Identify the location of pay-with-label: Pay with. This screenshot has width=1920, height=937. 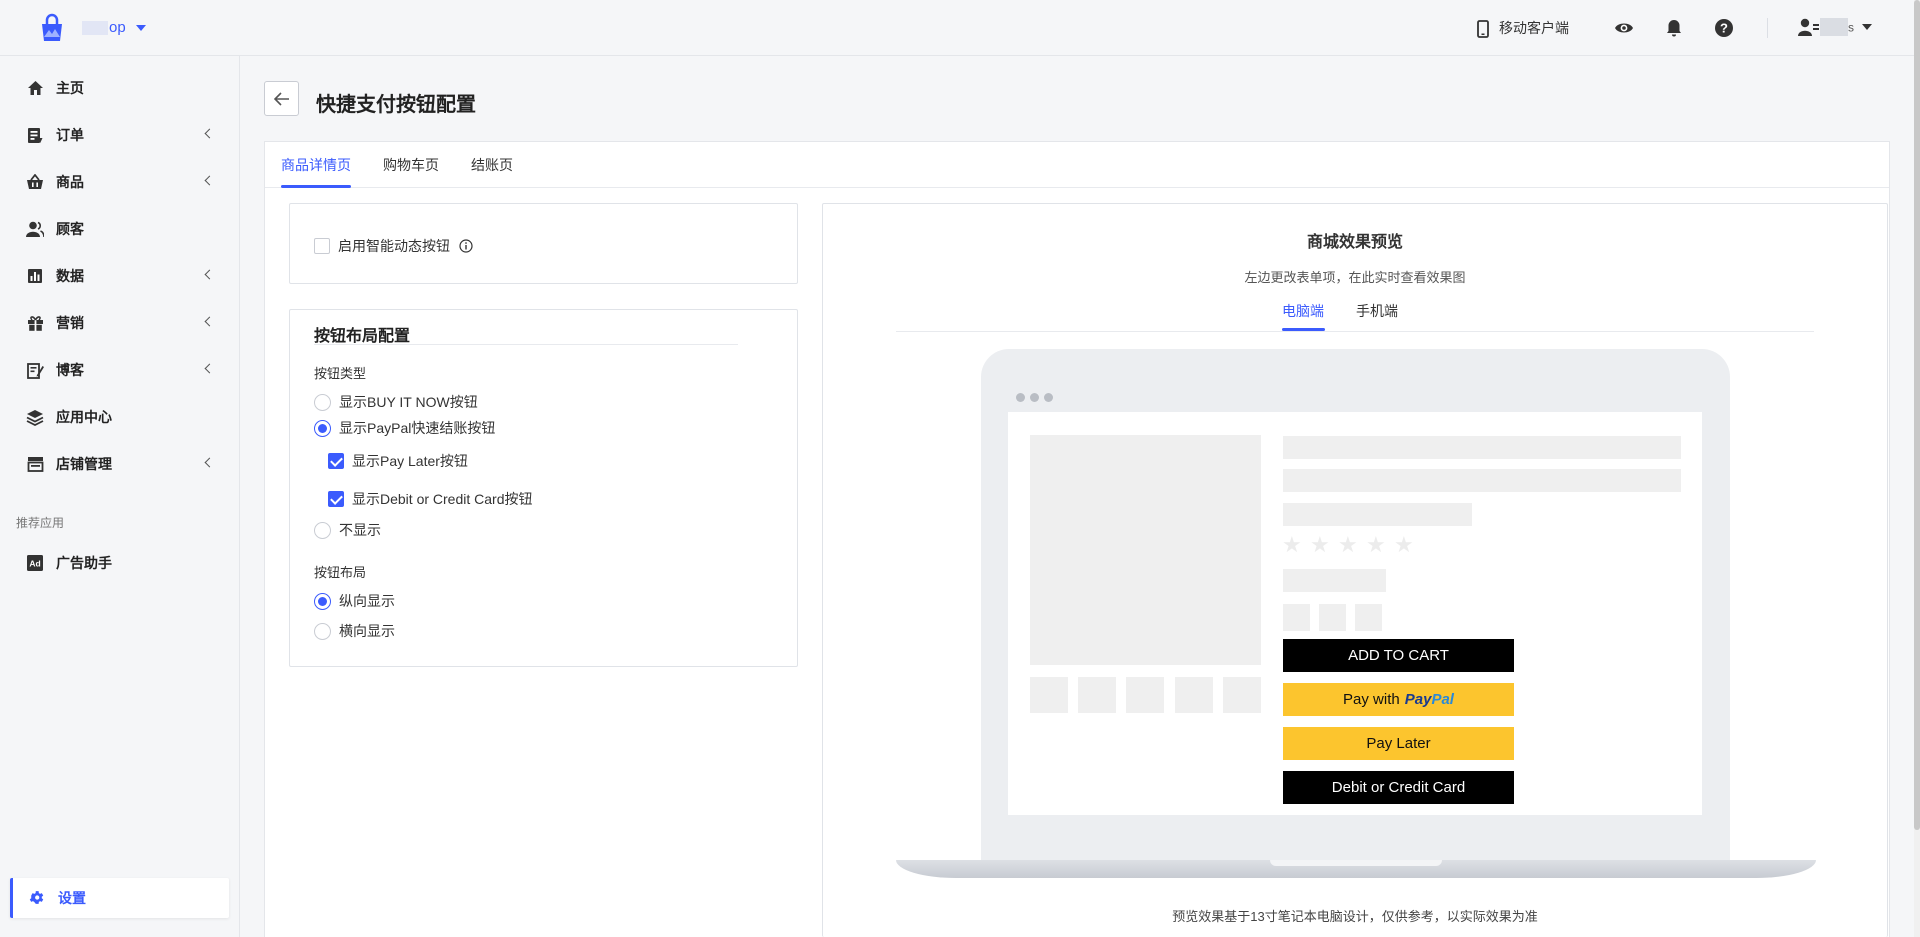
(1371, 699).